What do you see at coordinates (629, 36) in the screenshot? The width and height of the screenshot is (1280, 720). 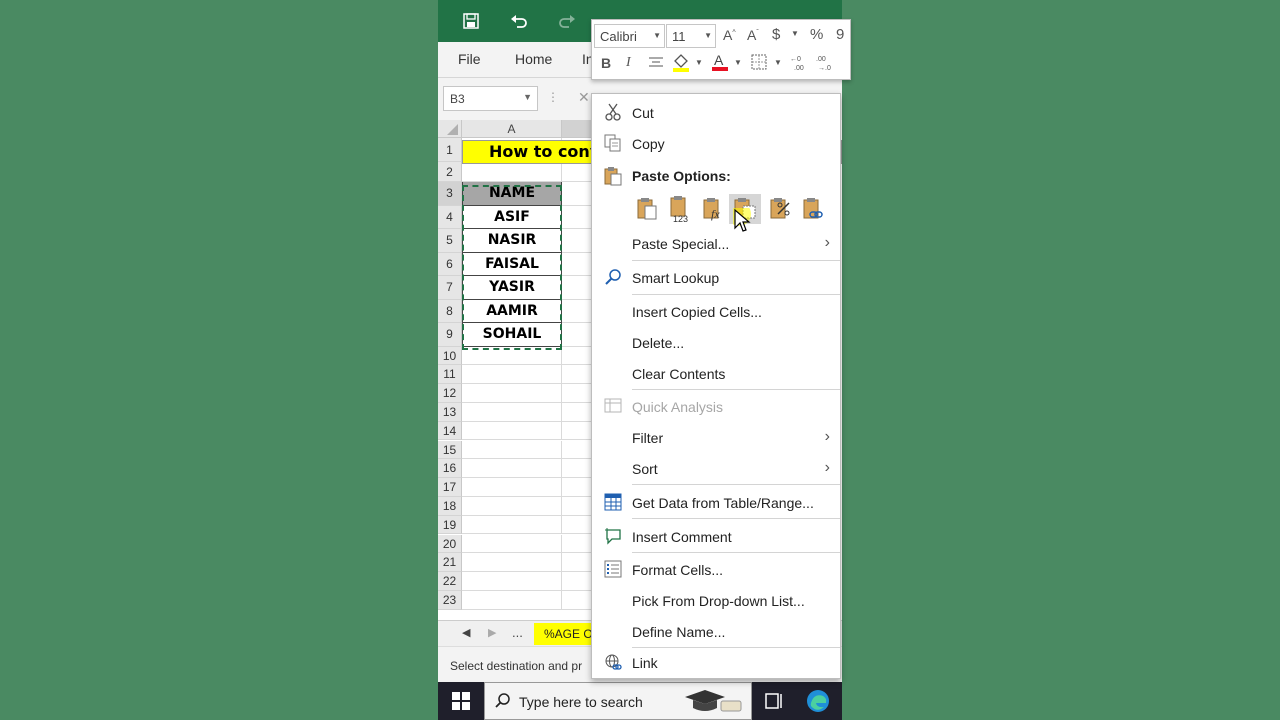 I see `font-name-dropdown: Calibri ▼` at bounding box center [629, 36].